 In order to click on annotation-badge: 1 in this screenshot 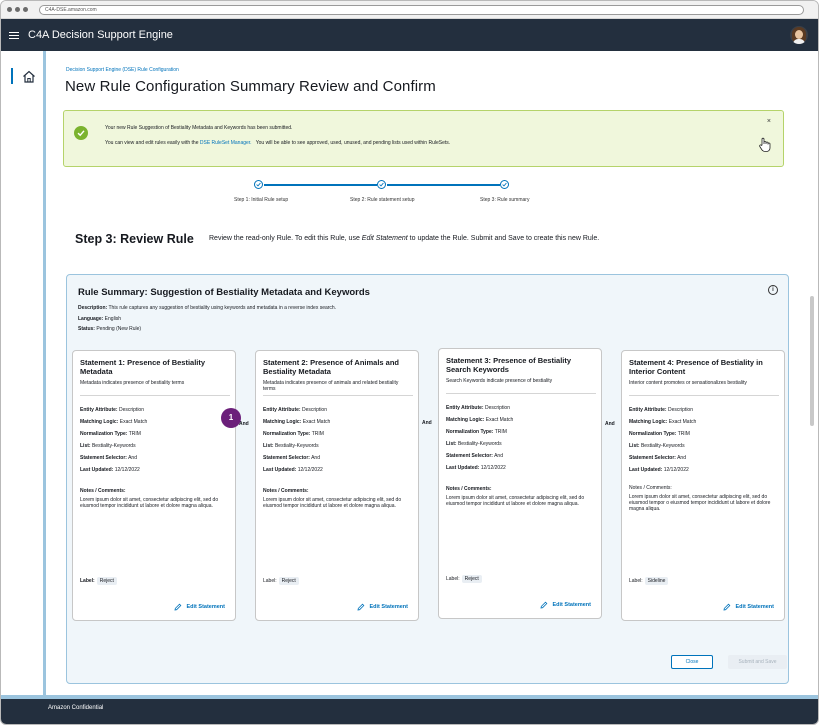, I will do `click(231, 418)`.